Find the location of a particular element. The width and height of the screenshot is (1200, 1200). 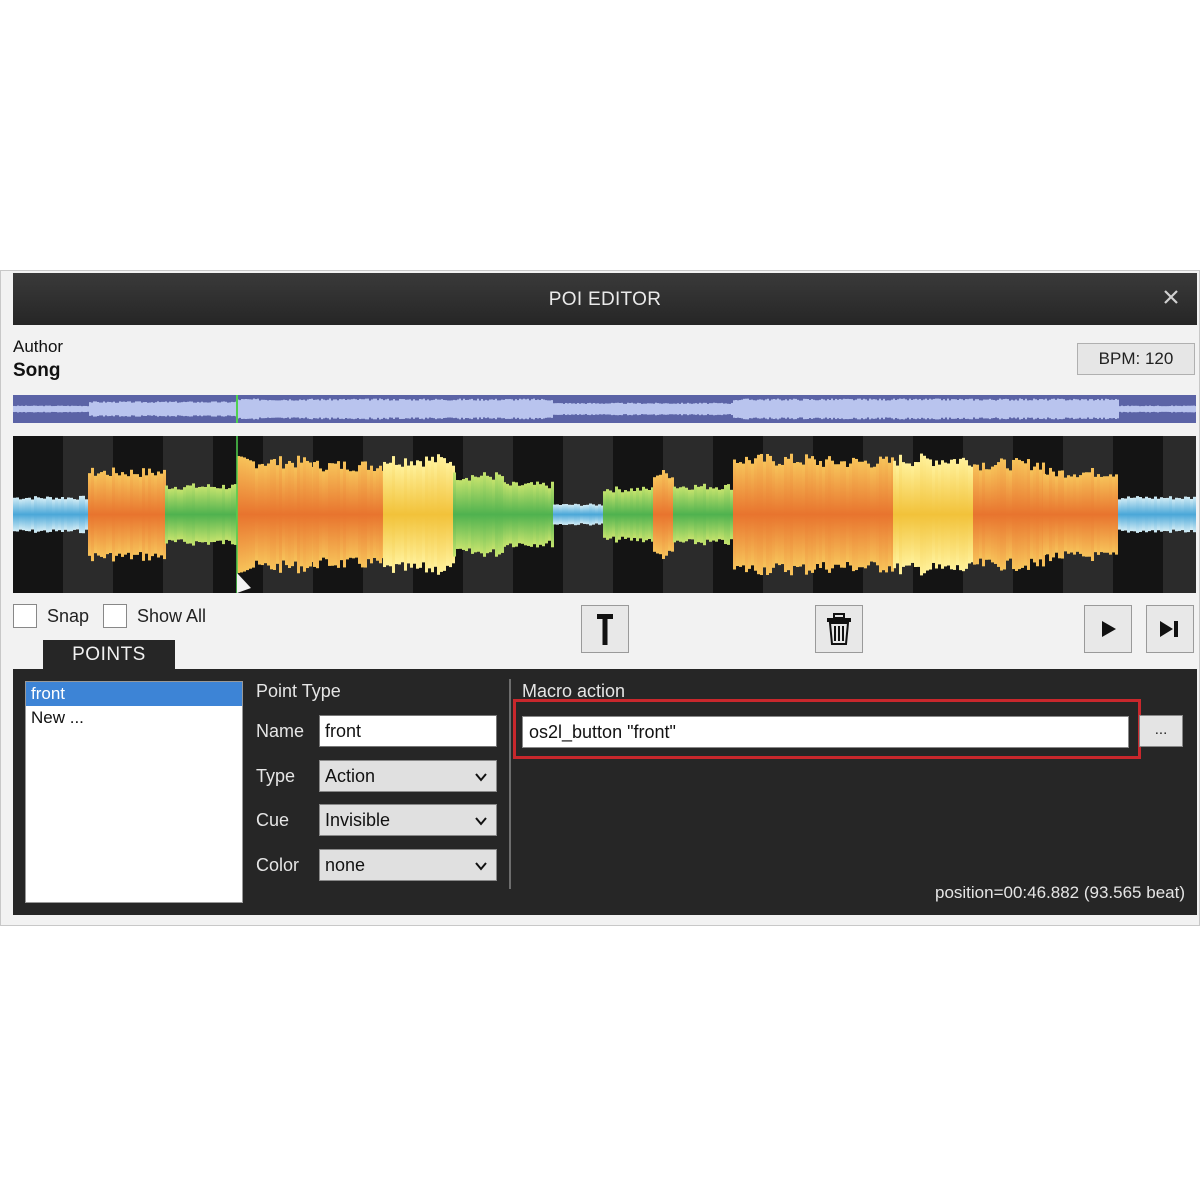

trash-icon is located at coordinates (839, 629).